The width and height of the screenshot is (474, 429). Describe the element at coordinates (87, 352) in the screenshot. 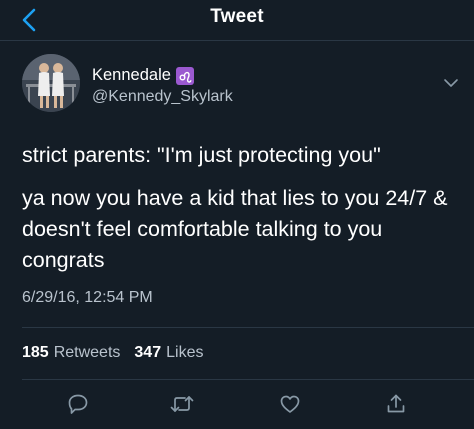

I see `retweets-label: Retweets` at that location.